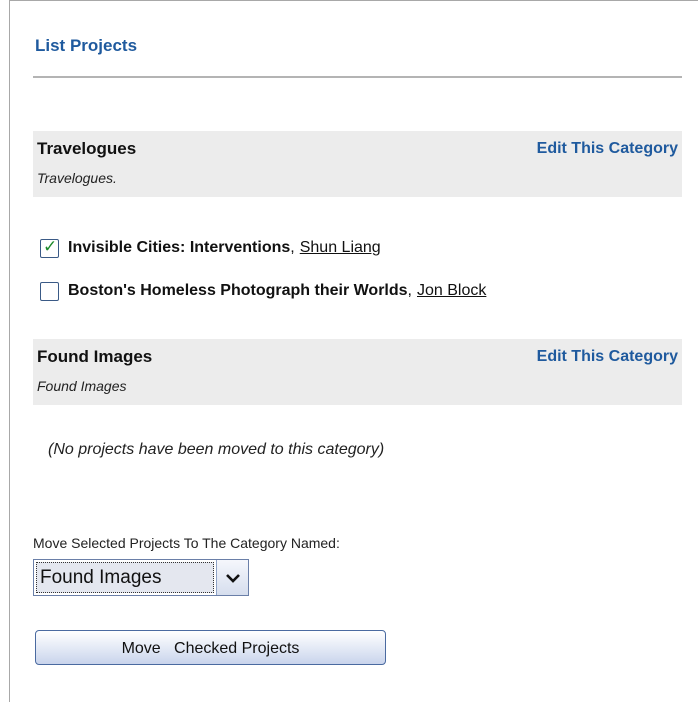 This screenshot has height=702, width=698. I want to click on project-checkbox: ✓, so click(49, 247).